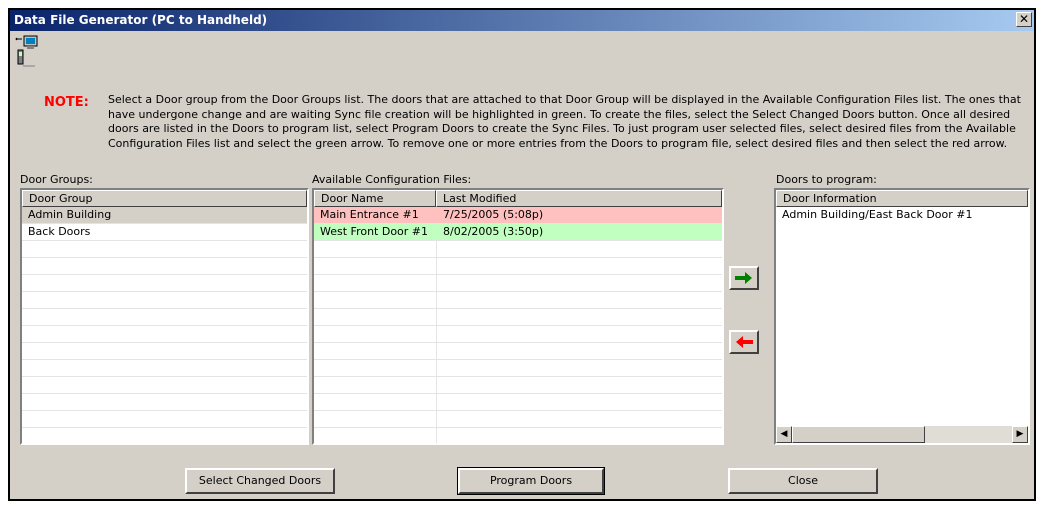 This screenshot has width=1045, height=509. Describe the element at coordinates (858, 434) in the screenshot. I see `scrollbar-thumb` at that location.